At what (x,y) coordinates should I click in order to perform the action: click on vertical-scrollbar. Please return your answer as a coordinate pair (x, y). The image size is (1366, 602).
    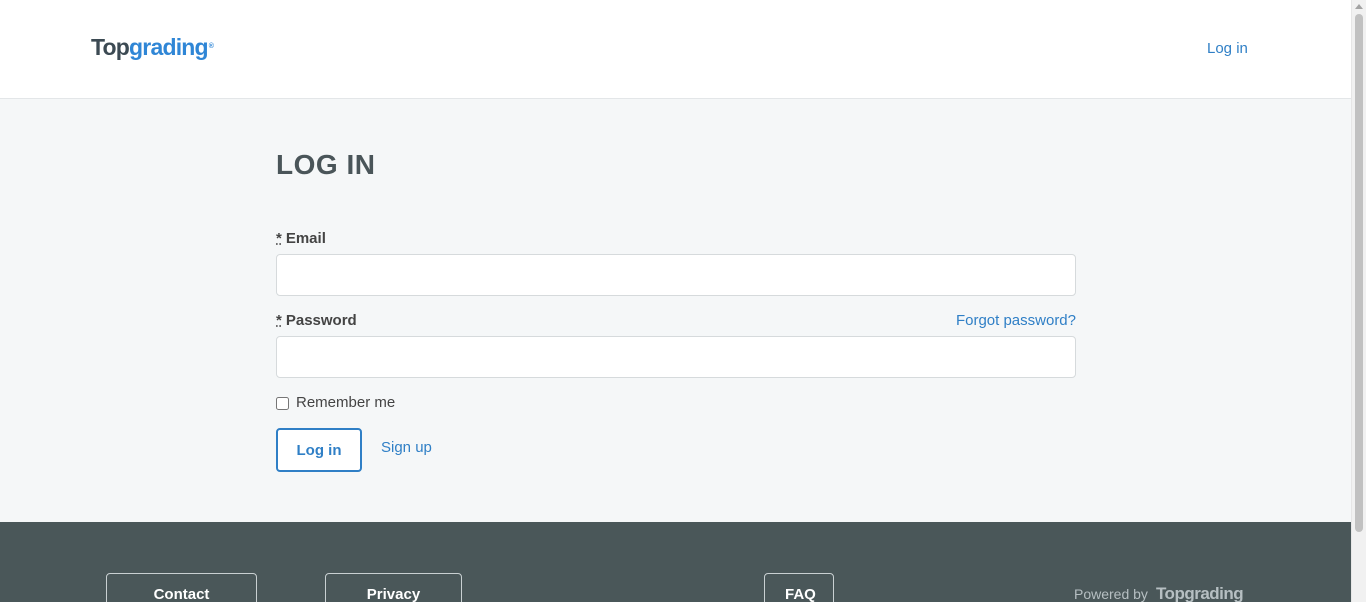
    Looking at the image, I should click on (1358, 301).